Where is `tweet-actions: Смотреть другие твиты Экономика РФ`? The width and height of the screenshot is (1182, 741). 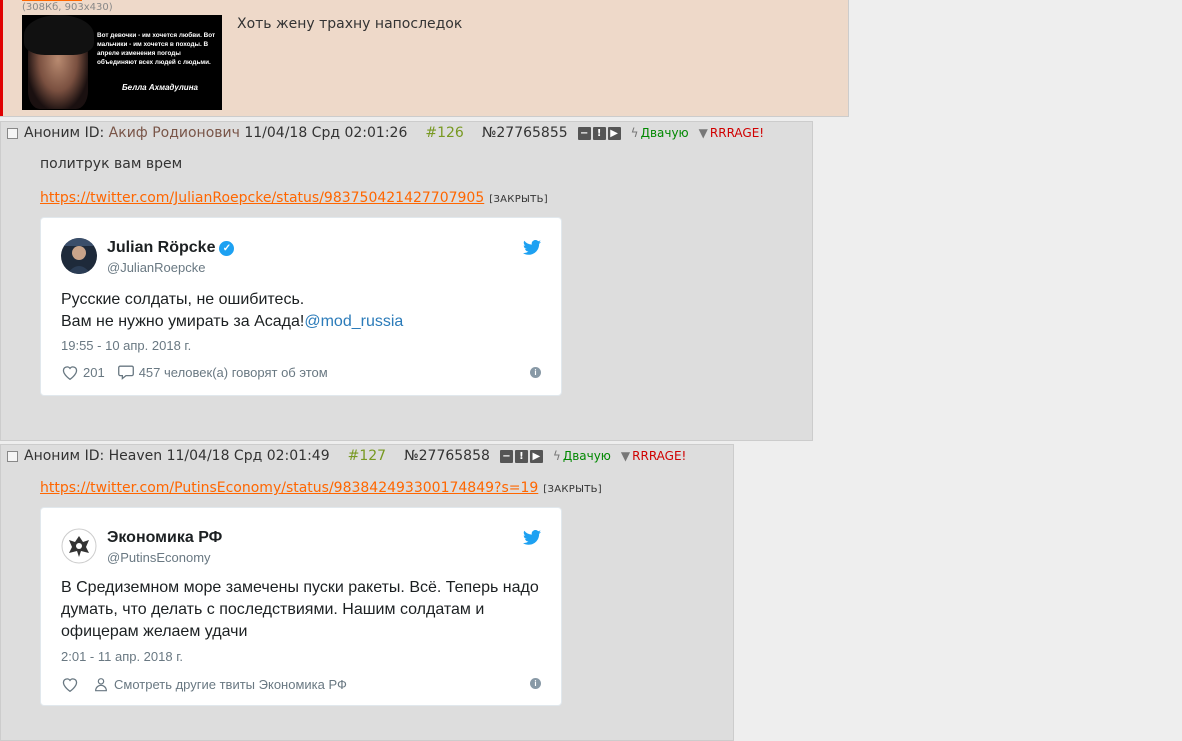
tweet-actions: Смотреть другие твиты Экономика РФ is located at coordinates (204, 684).